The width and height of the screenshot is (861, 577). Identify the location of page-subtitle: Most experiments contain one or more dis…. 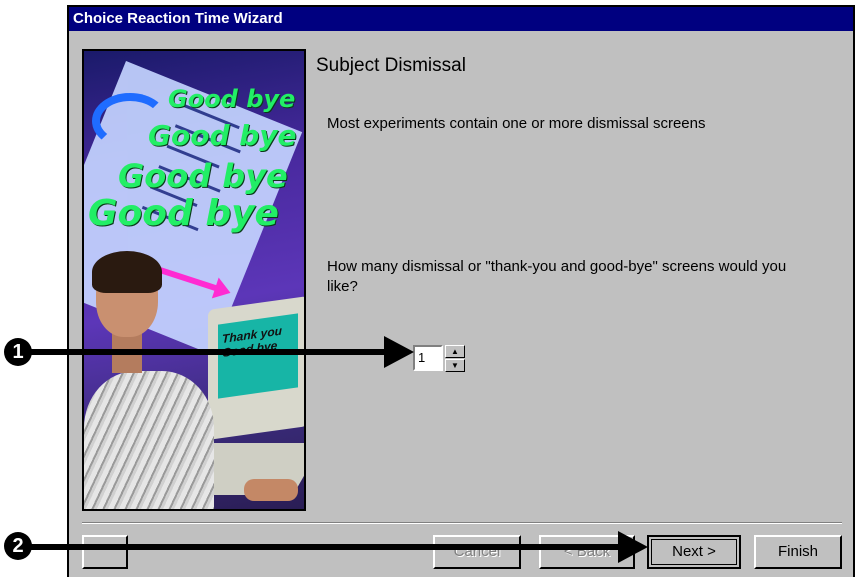
(516, 123).